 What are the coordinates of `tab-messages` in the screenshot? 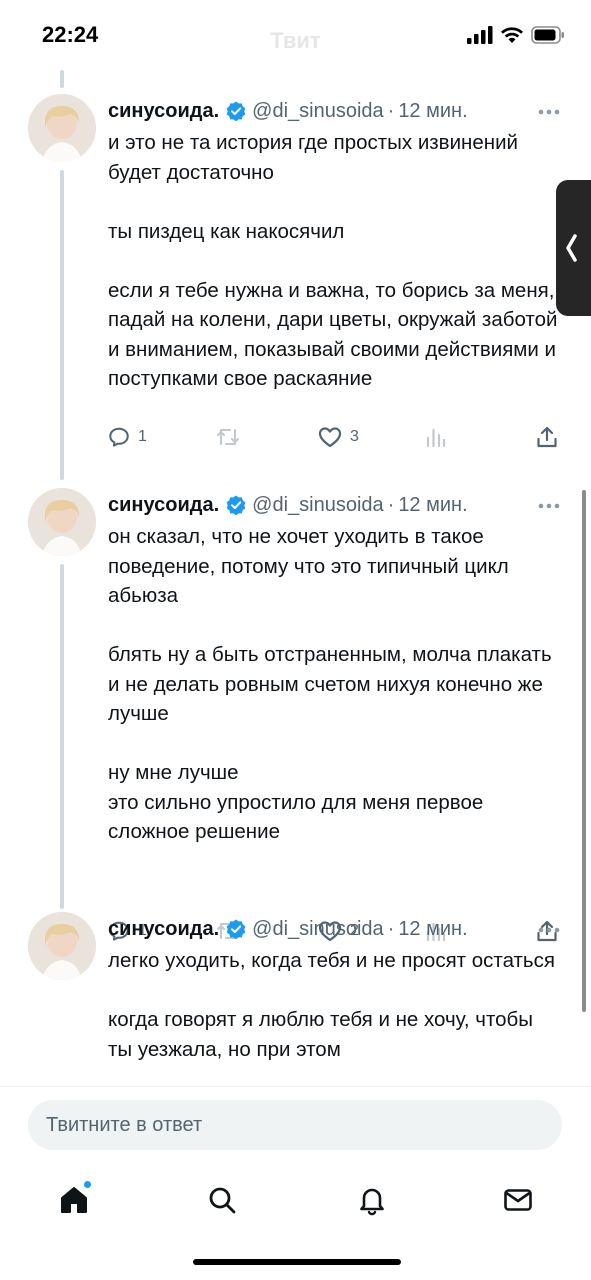 It's located at (518, 1200).